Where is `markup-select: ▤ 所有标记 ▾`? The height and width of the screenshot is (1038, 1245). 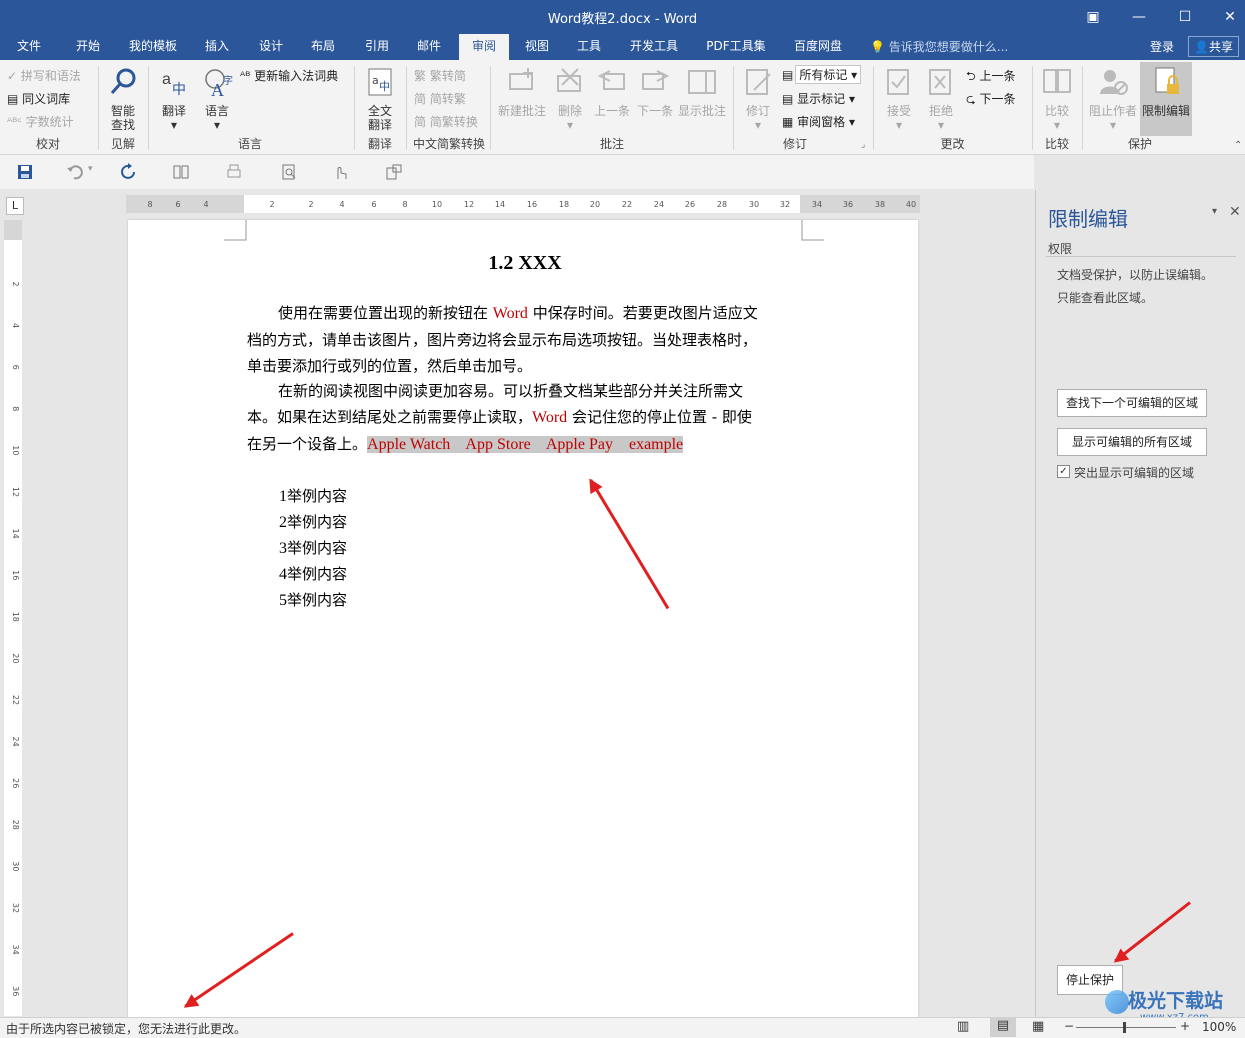
markup-select: ▤ 所有标记 ▾ is located at coordinates (822, 74).